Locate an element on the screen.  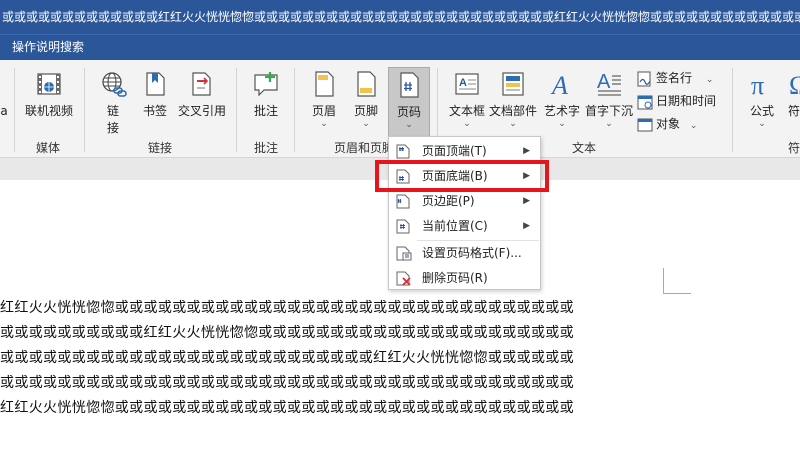
page-number-label: 页码 is located at coordinates (408, 112).